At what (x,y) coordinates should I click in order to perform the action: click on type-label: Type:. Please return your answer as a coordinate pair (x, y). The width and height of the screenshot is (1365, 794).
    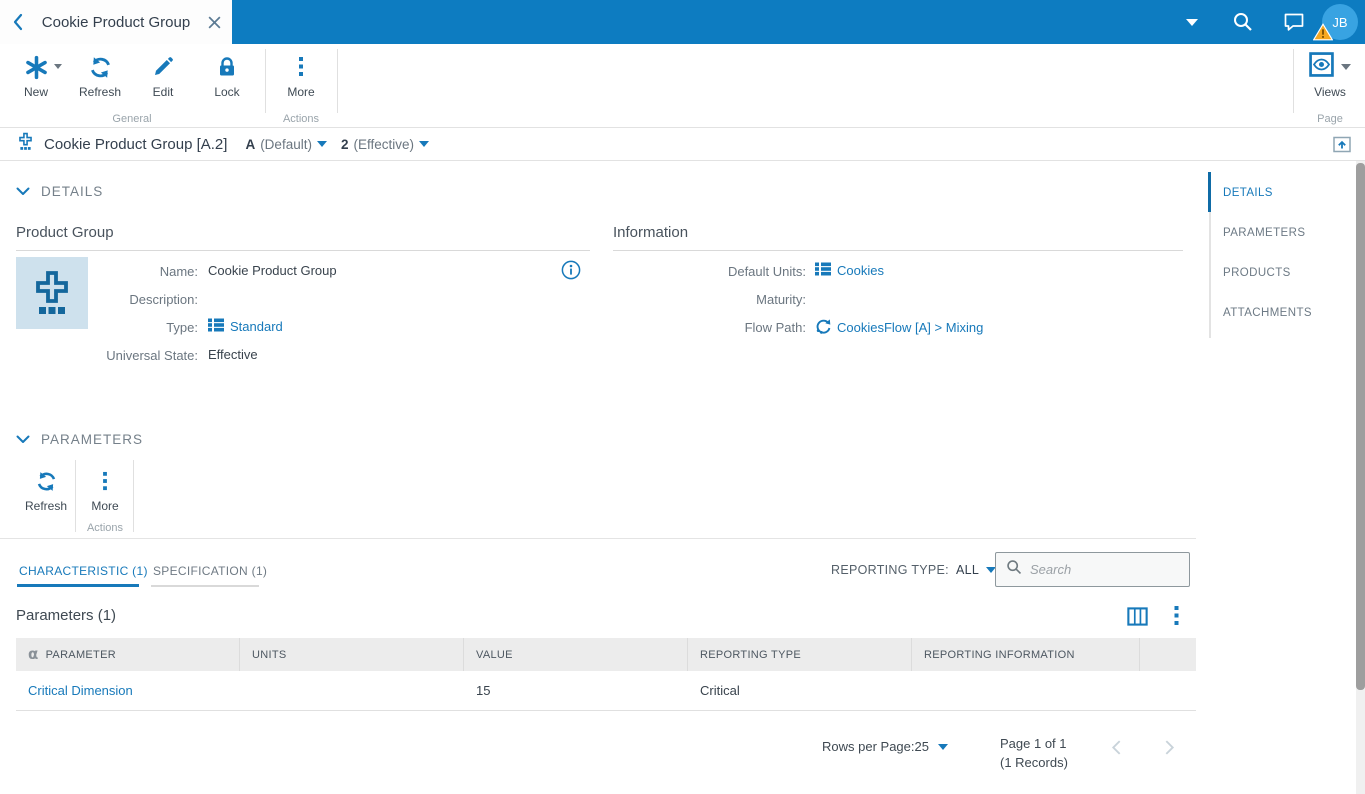
    Looking at the image, I should click on (182, 327).